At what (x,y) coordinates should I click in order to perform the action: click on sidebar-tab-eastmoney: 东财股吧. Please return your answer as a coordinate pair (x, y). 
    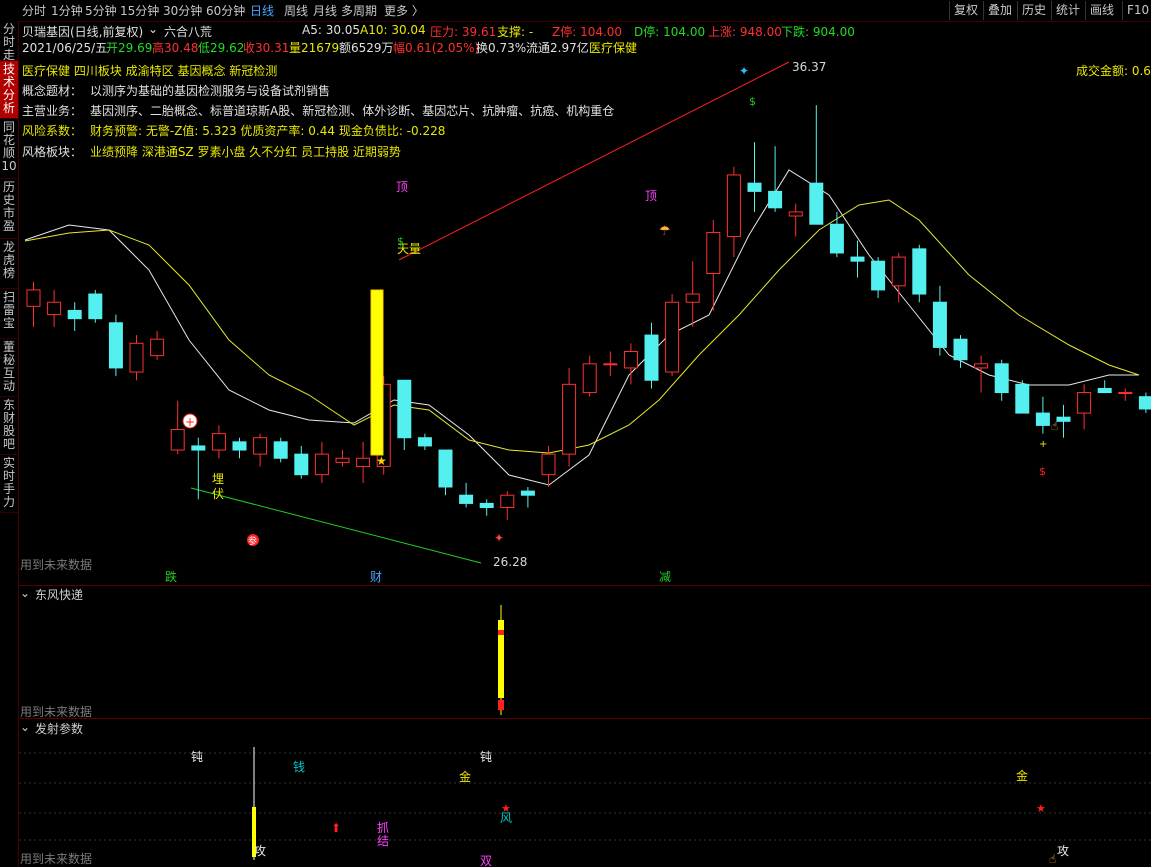
    Looking at the image, I should click on (9, 426).